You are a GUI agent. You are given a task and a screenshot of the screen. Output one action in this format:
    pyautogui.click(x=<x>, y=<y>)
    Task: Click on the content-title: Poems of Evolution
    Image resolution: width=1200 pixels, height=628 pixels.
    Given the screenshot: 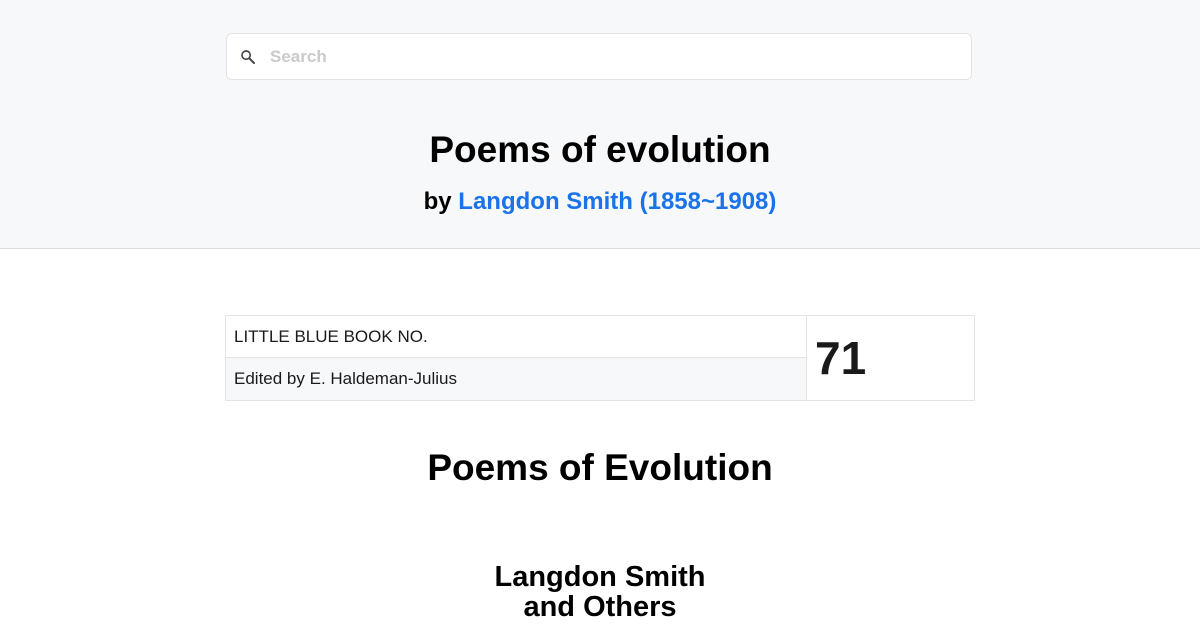 What is the action you would take?
    pyautogui.click(x=600, y=467)
    